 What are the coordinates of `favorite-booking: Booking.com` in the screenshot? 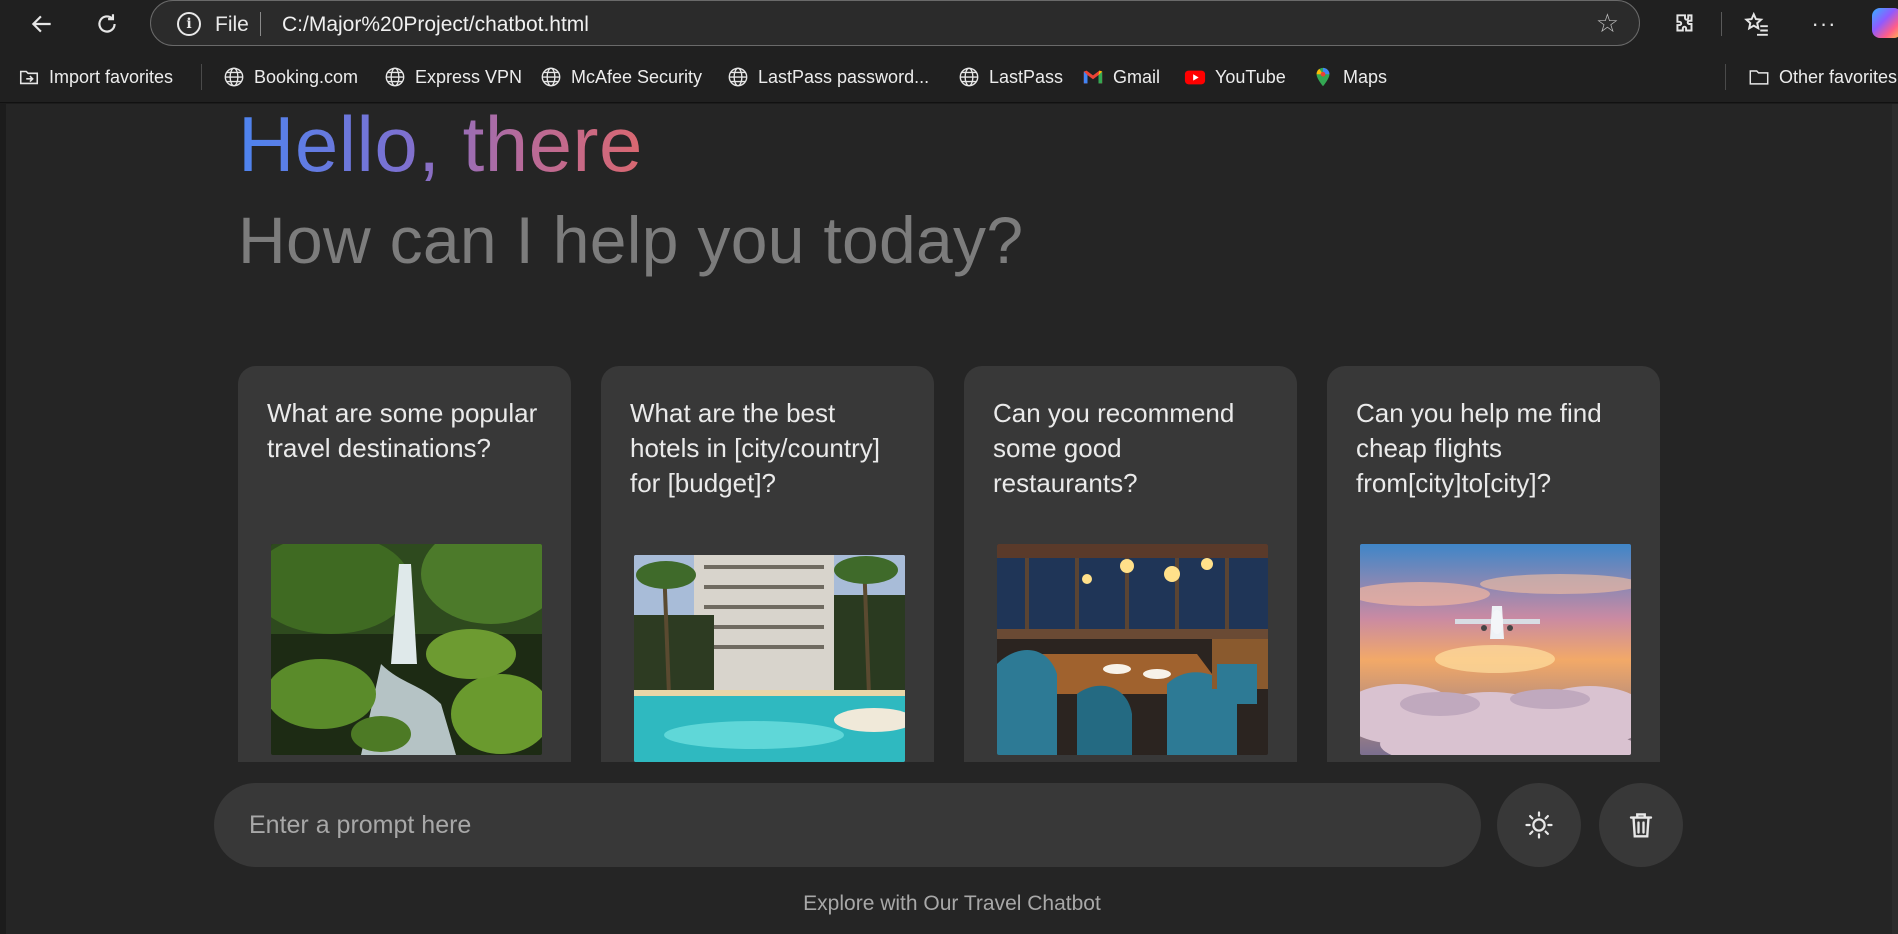 It's located at (290, 77).